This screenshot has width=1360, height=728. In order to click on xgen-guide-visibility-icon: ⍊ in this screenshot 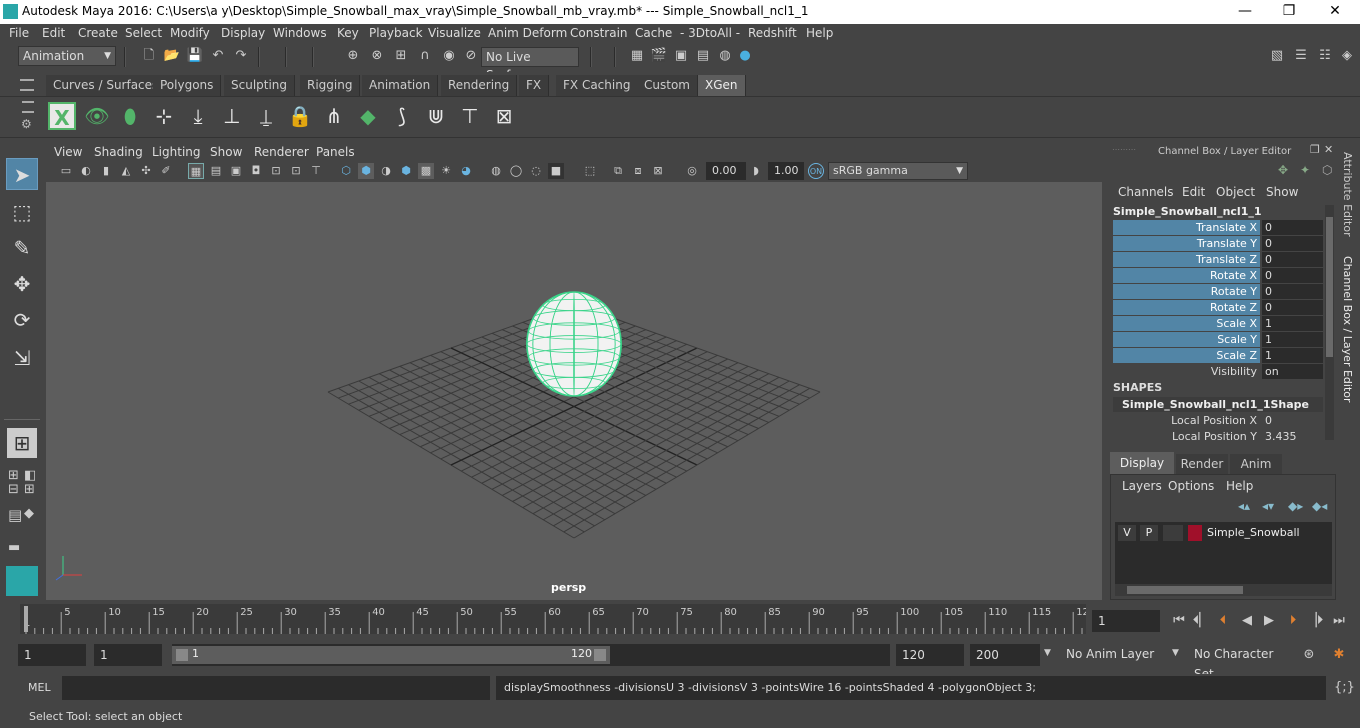, I will do `click(266, 116)`.